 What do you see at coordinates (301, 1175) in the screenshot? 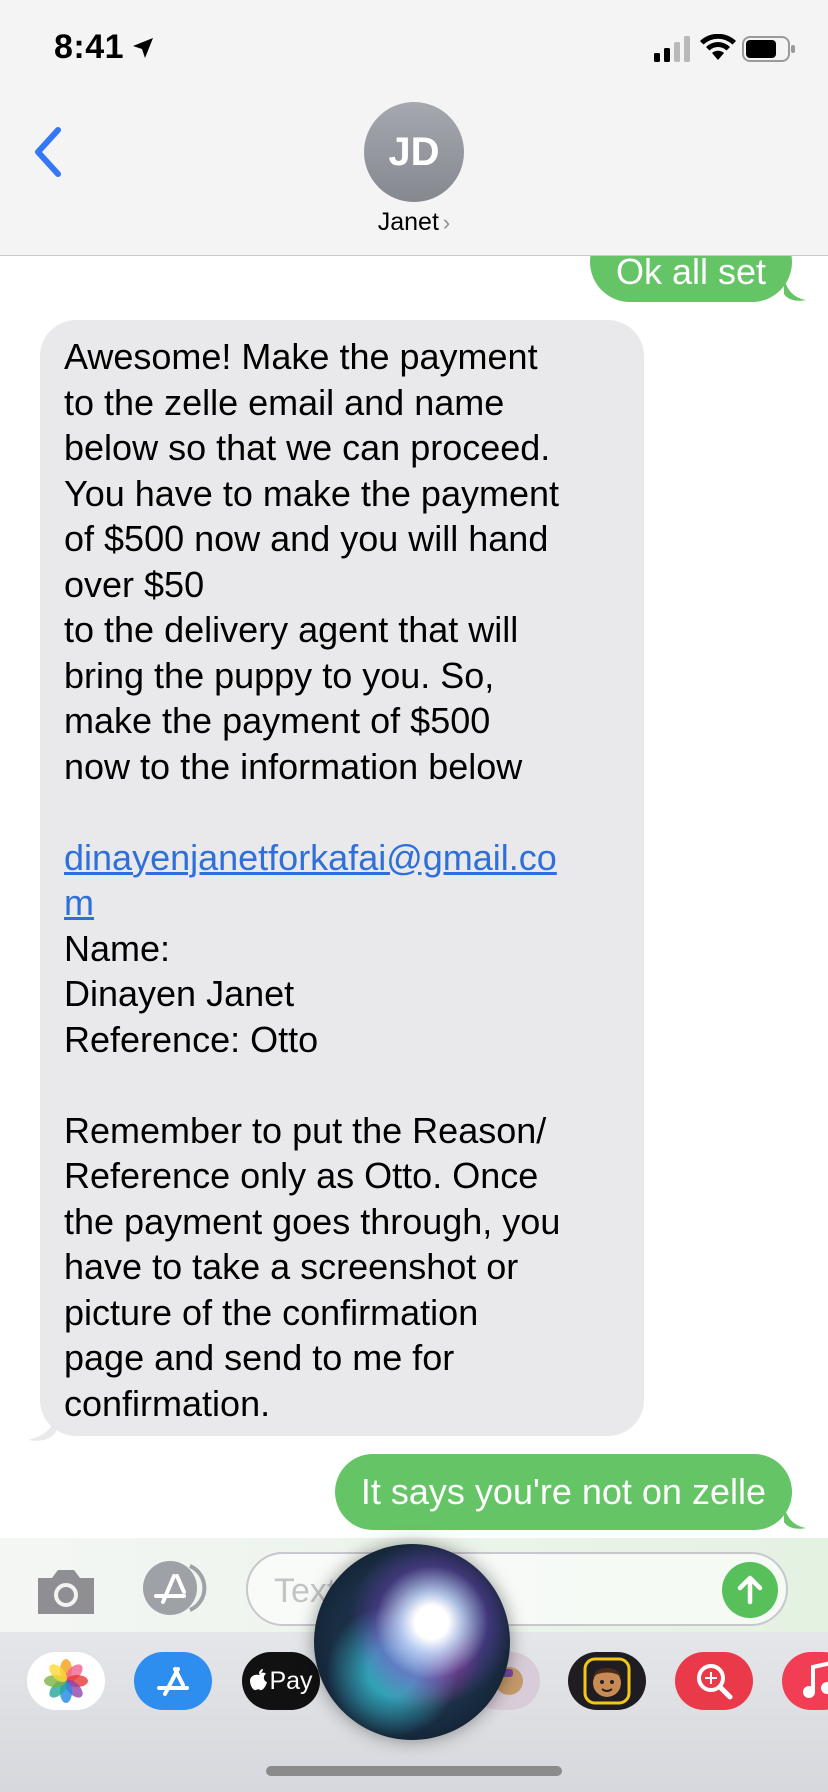
I see `message-line: Reference only as Otto. Once` at bounding box center [301, 1175].